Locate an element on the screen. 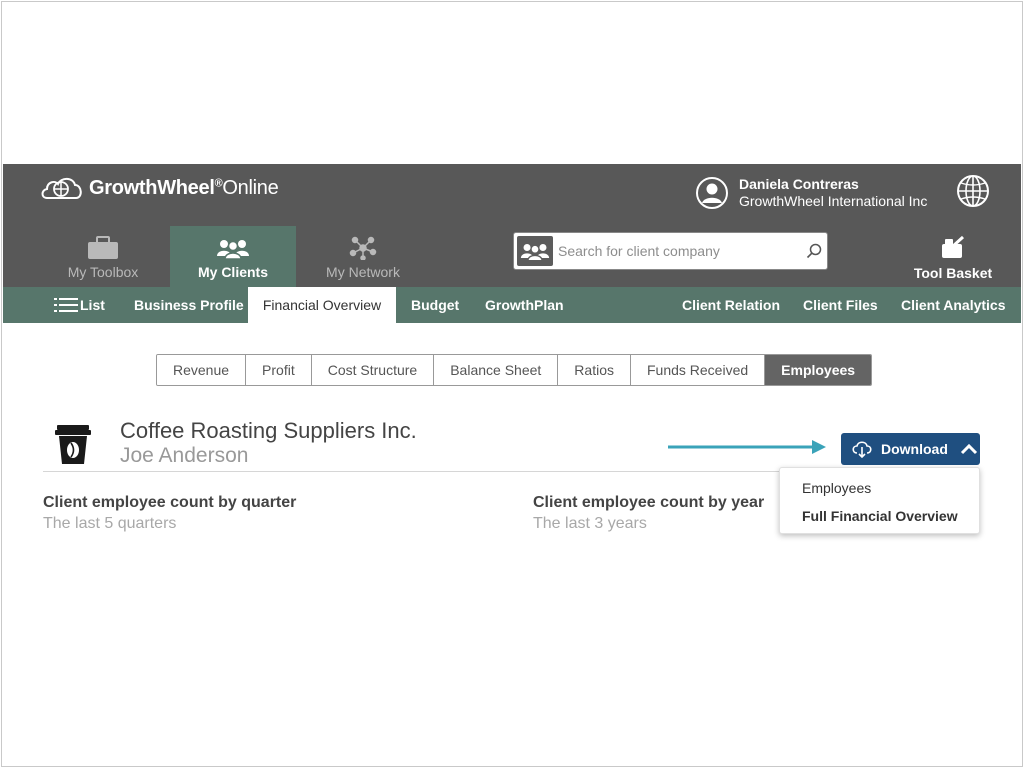 The height and width of the screenshot is (768, 1024). tab-my-network: My Network is located at coordinates (363, 256).